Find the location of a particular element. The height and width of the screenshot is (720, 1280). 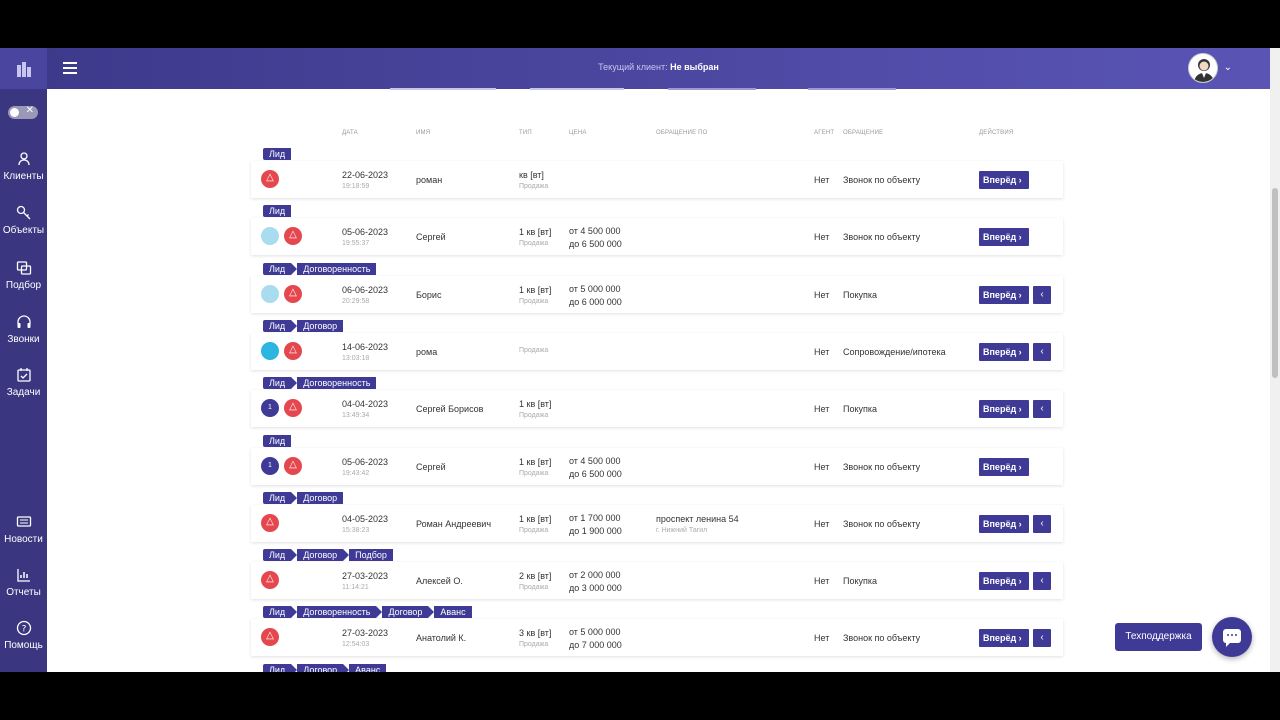

support-button: Техподдержка is located at coordinates (1158, 637).